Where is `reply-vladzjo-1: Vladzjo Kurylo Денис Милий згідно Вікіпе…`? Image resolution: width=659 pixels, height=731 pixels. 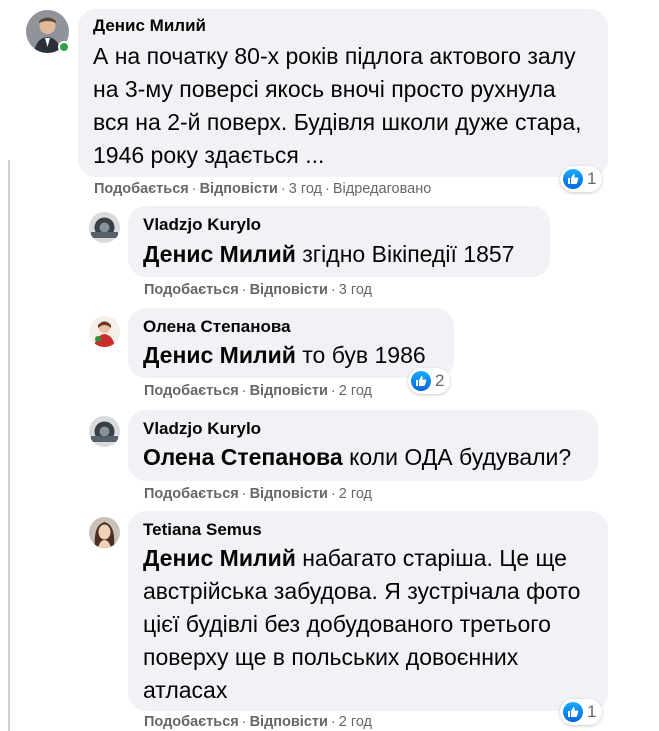 reply-vladzjo-1: Vladzjo Kurylo Денис Милий згідно Вікіпе… is located at coordinates (329, 251).